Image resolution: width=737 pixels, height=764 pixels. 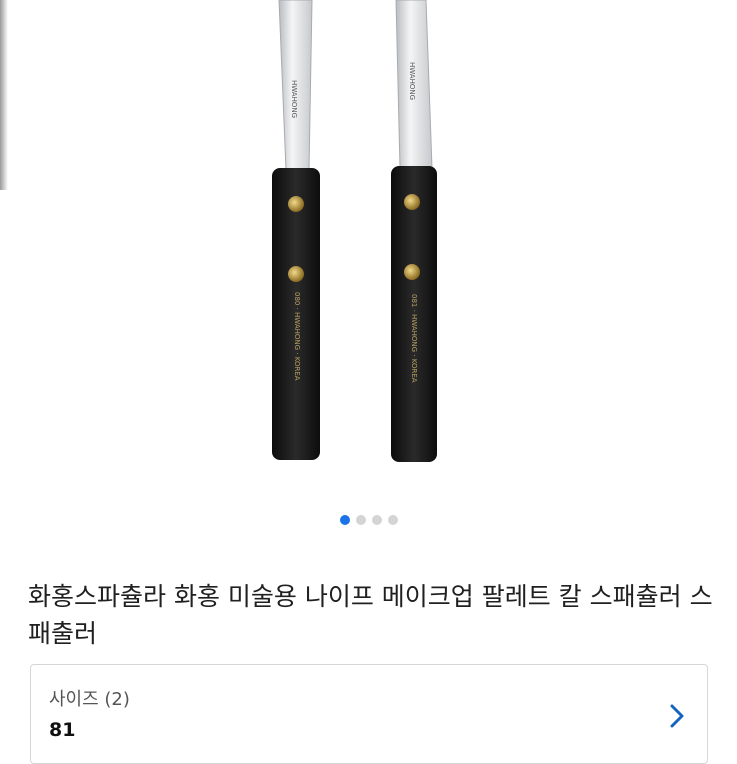 What do you see at coordinates (412, 81) in the screenshot?
I see `knife-right-blade-label: HWAHONG` at bounding box center [412, 81].